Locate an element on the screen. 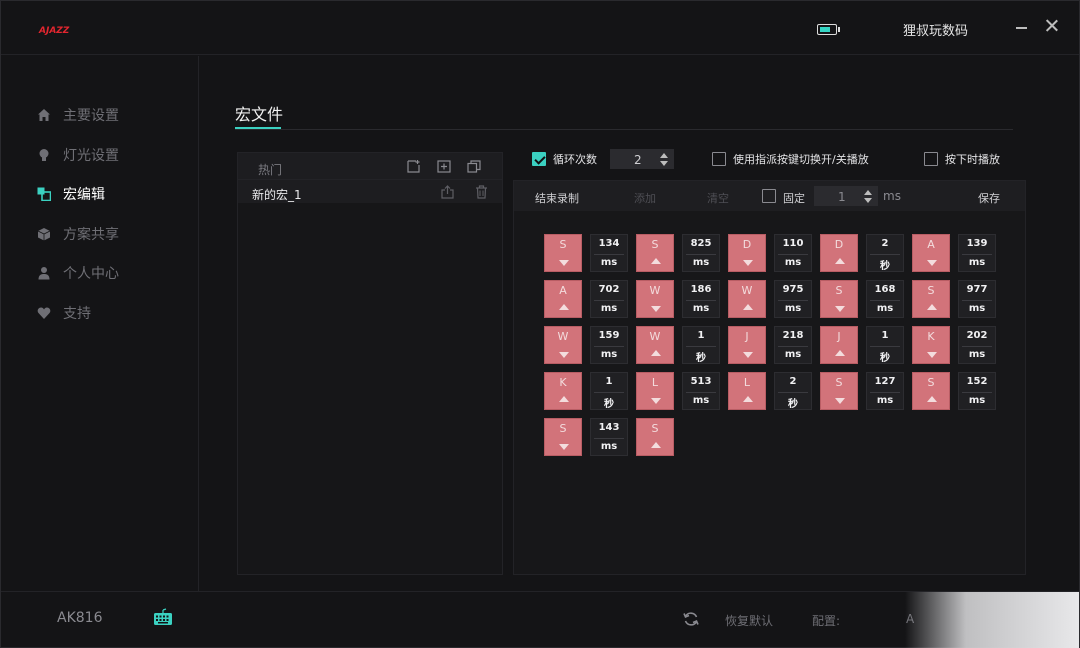  title-bar: AJAZZ 狸叔玩数码 is located at coordinates (540, 28).